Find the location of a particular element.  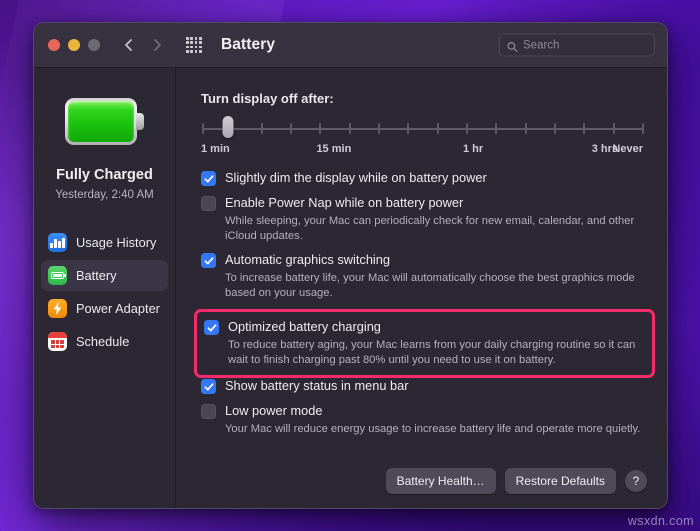

show-all-grid-icon is located at coordinates (194, 45).